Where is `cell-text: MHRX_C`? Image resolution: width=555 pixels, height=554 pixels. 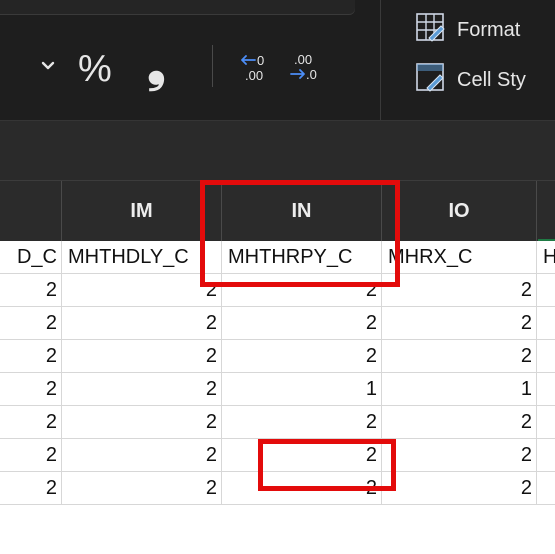
cell-text: MHRX_C is located at coordinates (430, 257).